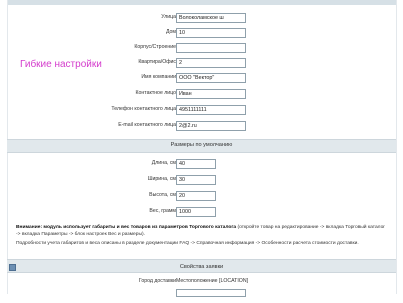  I want to click on length-input: 40, so click(196, 164).